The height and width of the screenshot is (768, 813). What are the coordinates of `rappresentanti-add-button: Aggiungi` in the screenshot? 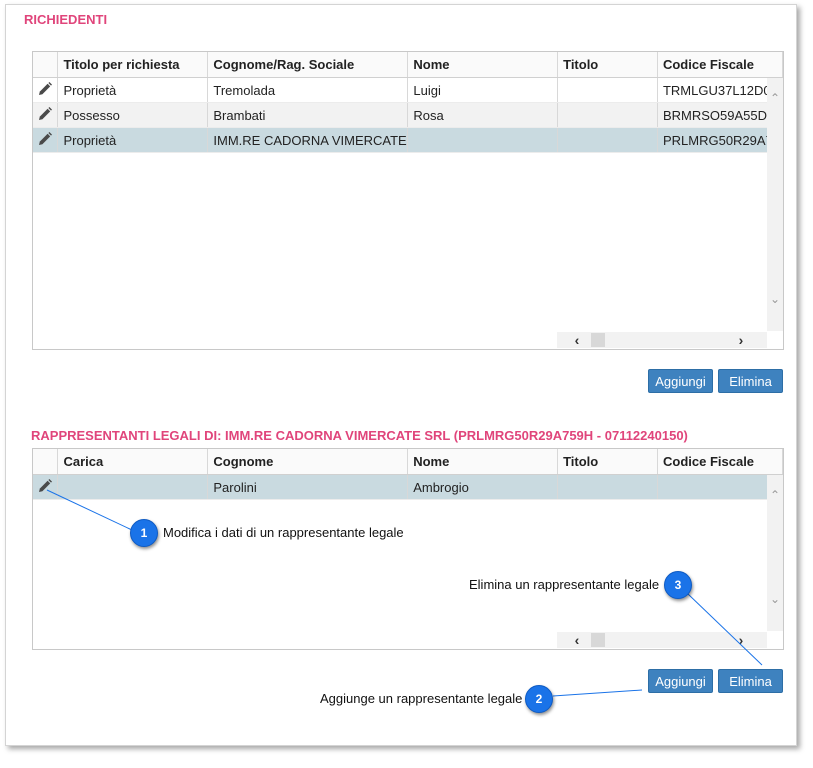 It's located at (680, 681).